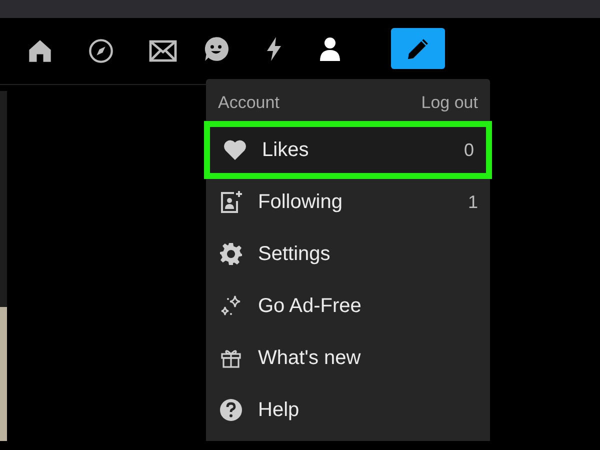  Describe the element at coordinates (348, 254) in the screenshot. I see `menu-item: Settings` at that location.